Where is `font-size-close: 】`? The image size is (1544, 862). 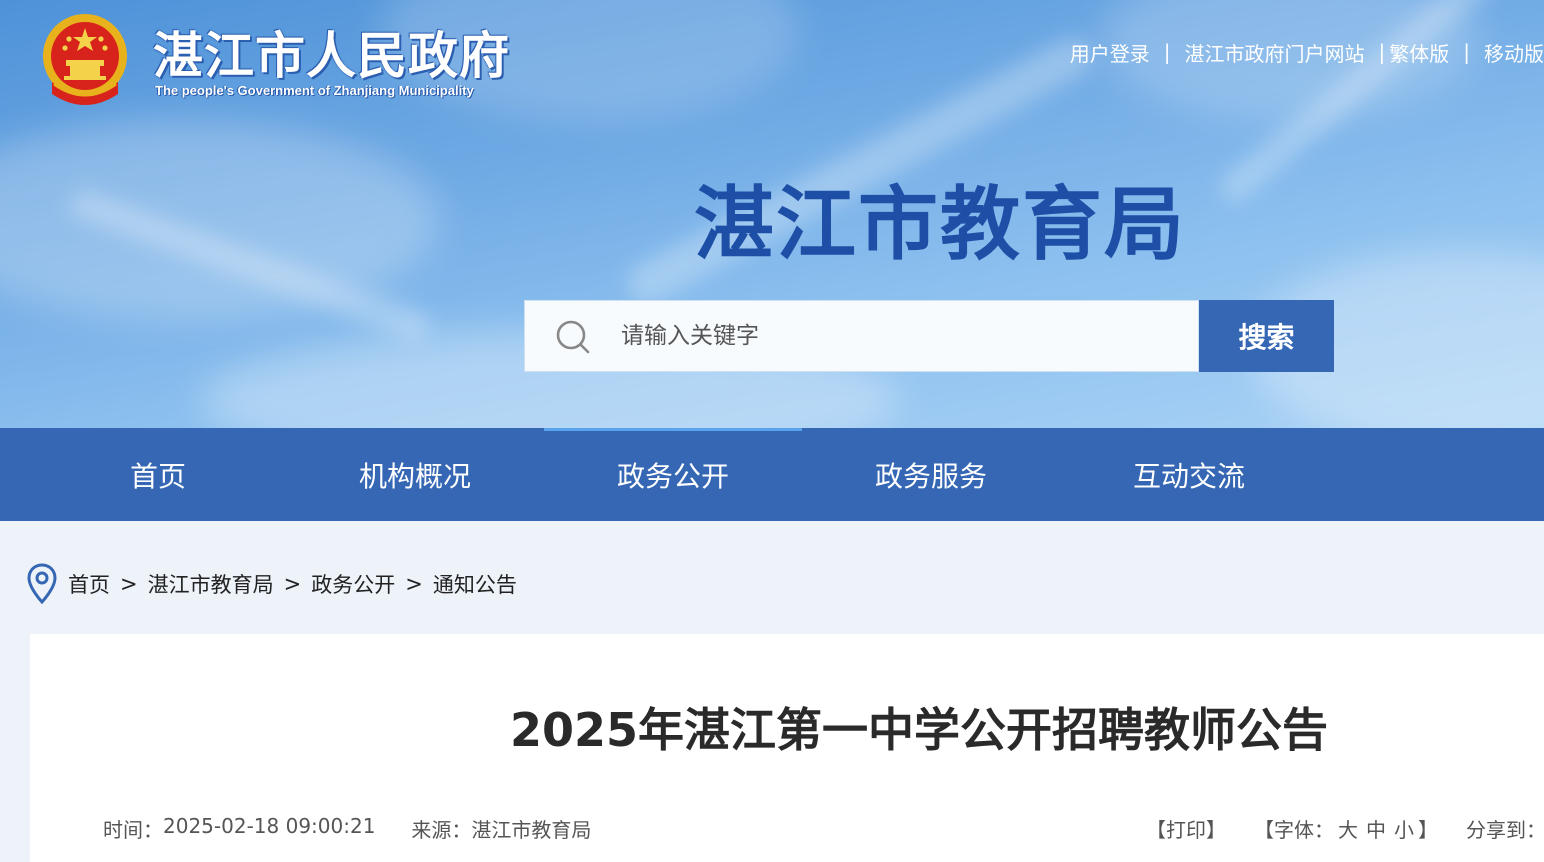
font-size-close: 】 is located at coordinates (1428, 830).